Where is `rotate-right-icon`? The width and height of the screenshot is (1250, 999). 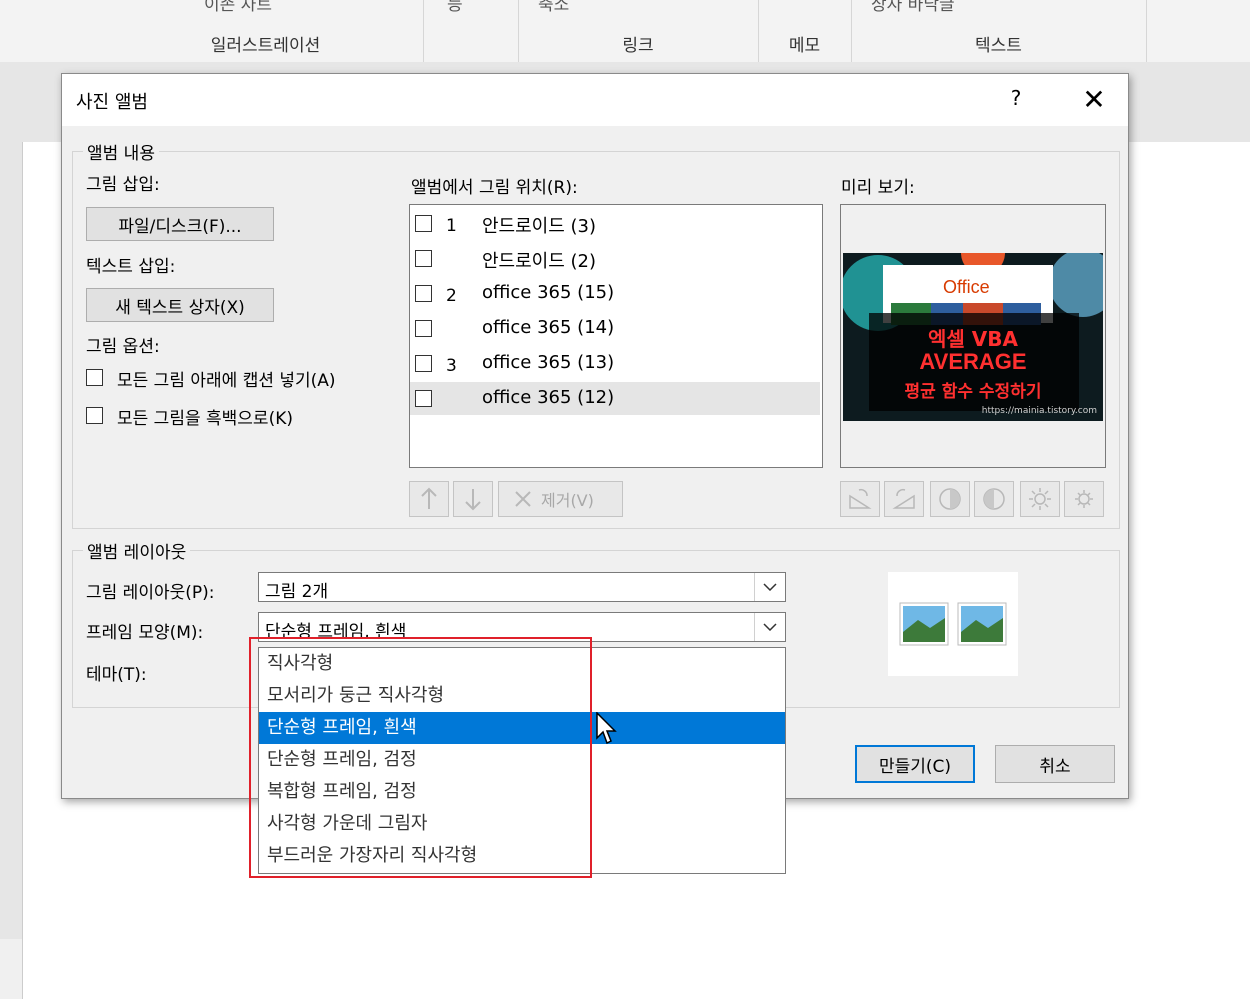 rotate-right-icon is located at coordinates (903, 498).